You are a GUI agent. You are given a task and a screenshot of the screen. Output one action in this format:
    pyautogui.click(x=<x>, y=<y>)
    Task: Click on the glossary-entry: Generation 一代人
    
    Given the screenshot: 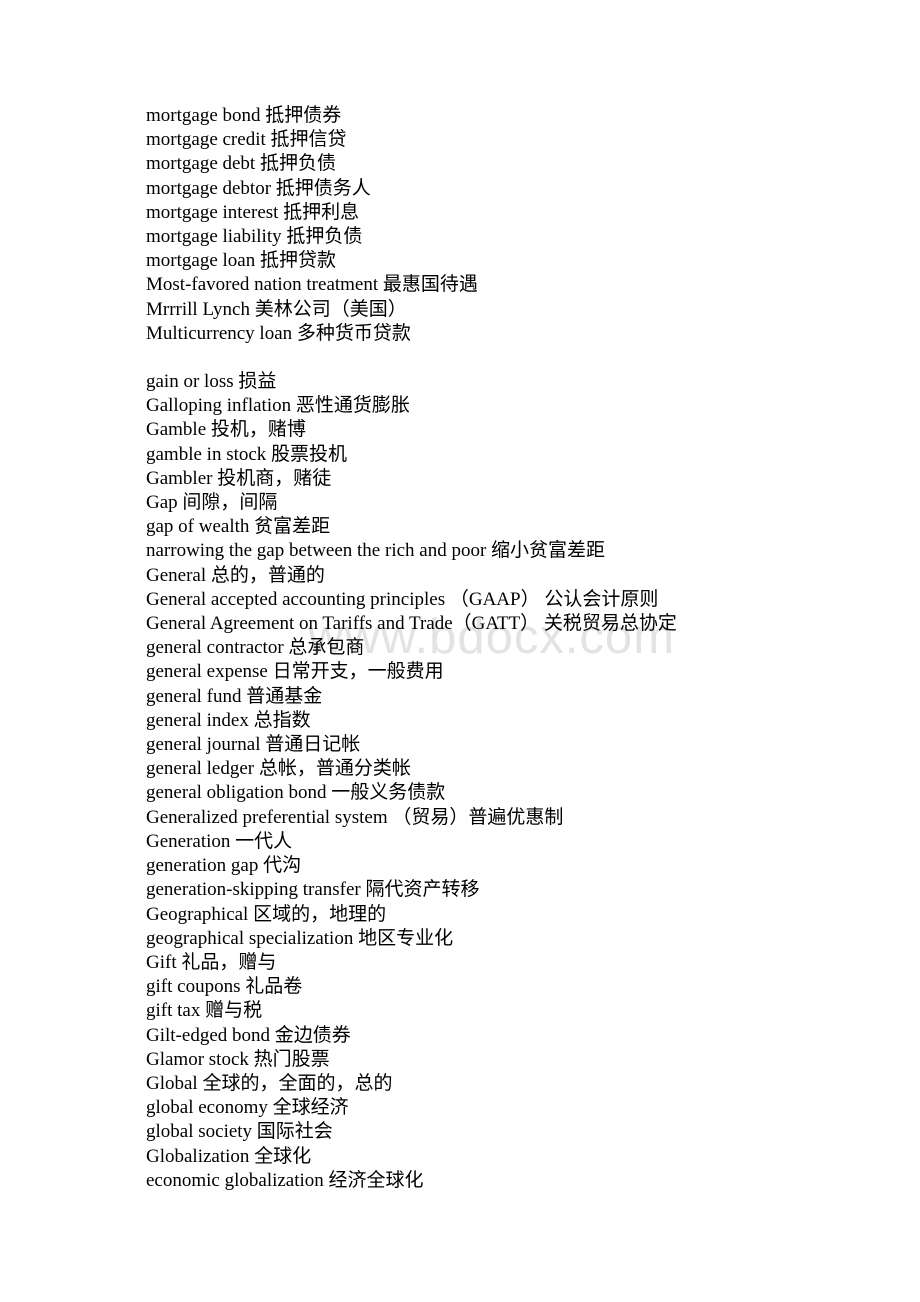 What is the action you would take?
    pyautogui.click(x=219, y=841)
    